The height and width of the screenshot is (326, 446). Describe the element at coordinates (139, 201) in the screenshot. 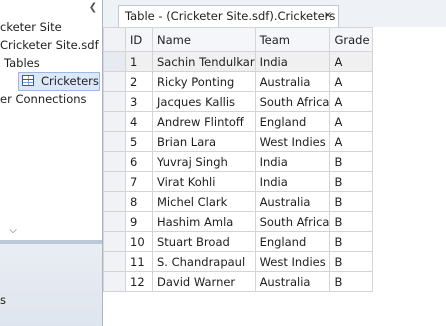

I see `cell-id: 8` at that location.